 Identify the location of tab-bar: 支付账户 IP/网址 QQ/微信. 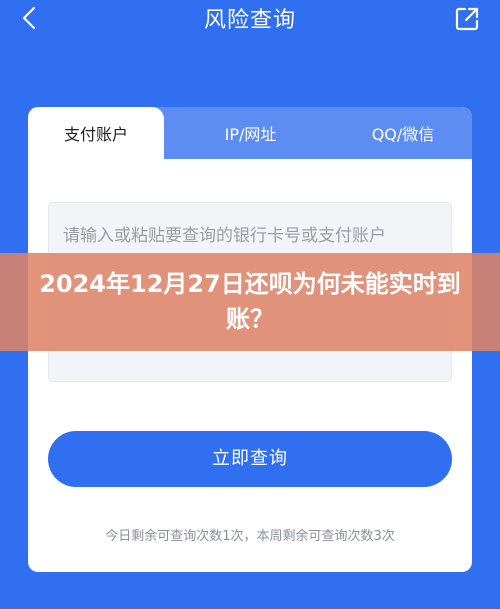
(250, 133).